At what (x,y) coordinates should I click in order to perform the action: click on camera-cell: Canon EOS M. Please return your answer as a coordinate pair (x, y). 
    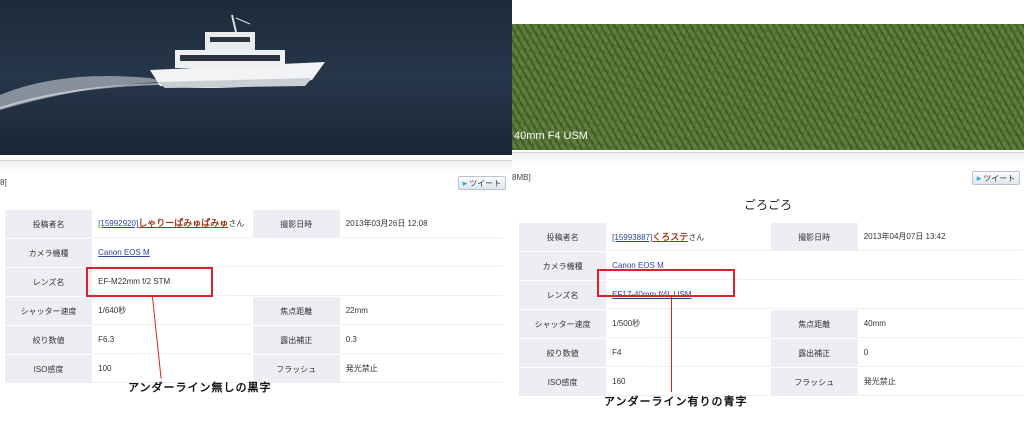
    Looking at the image, I should click on (298, 253).